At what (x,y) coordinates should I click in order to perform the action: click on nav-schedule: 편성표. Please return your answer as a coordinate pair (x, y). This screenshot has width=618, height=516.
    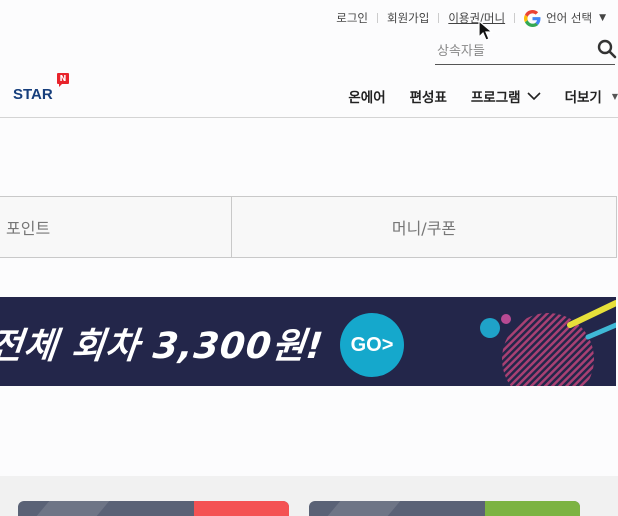
    Looking at the image, I should click on (428, 96).